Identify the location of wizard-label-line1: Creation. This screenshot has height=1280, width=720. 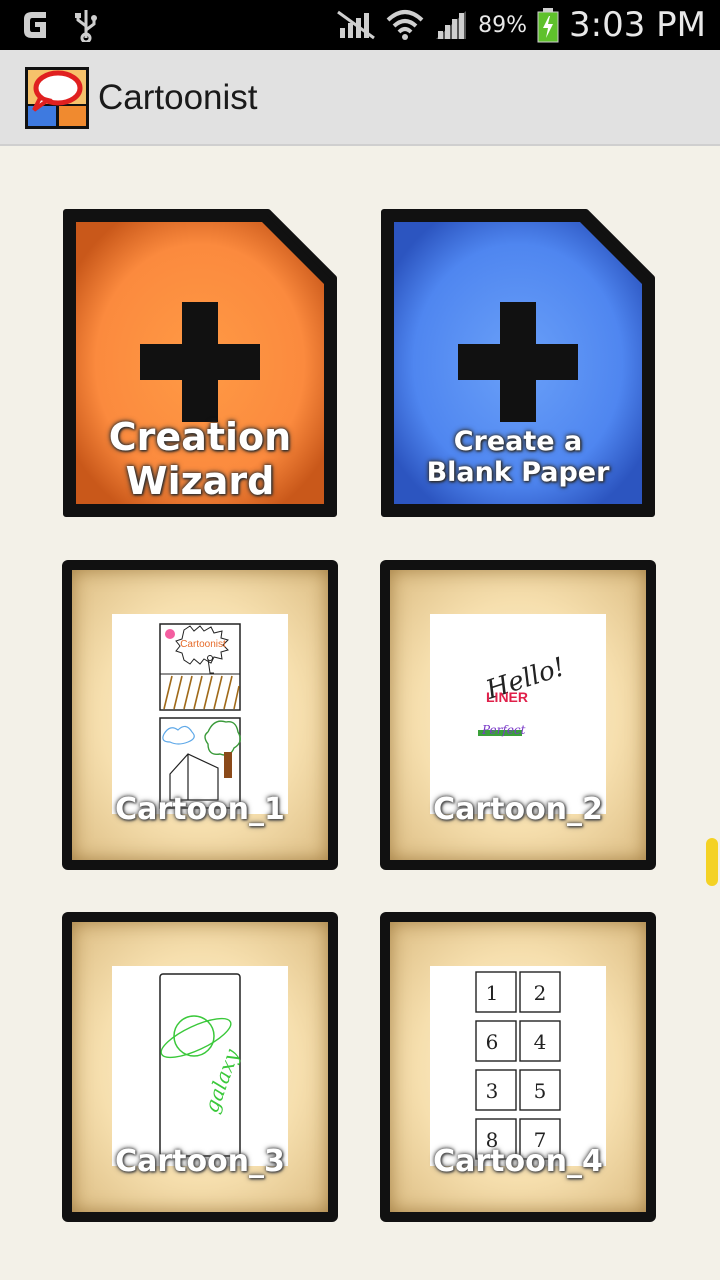
(200, 437).